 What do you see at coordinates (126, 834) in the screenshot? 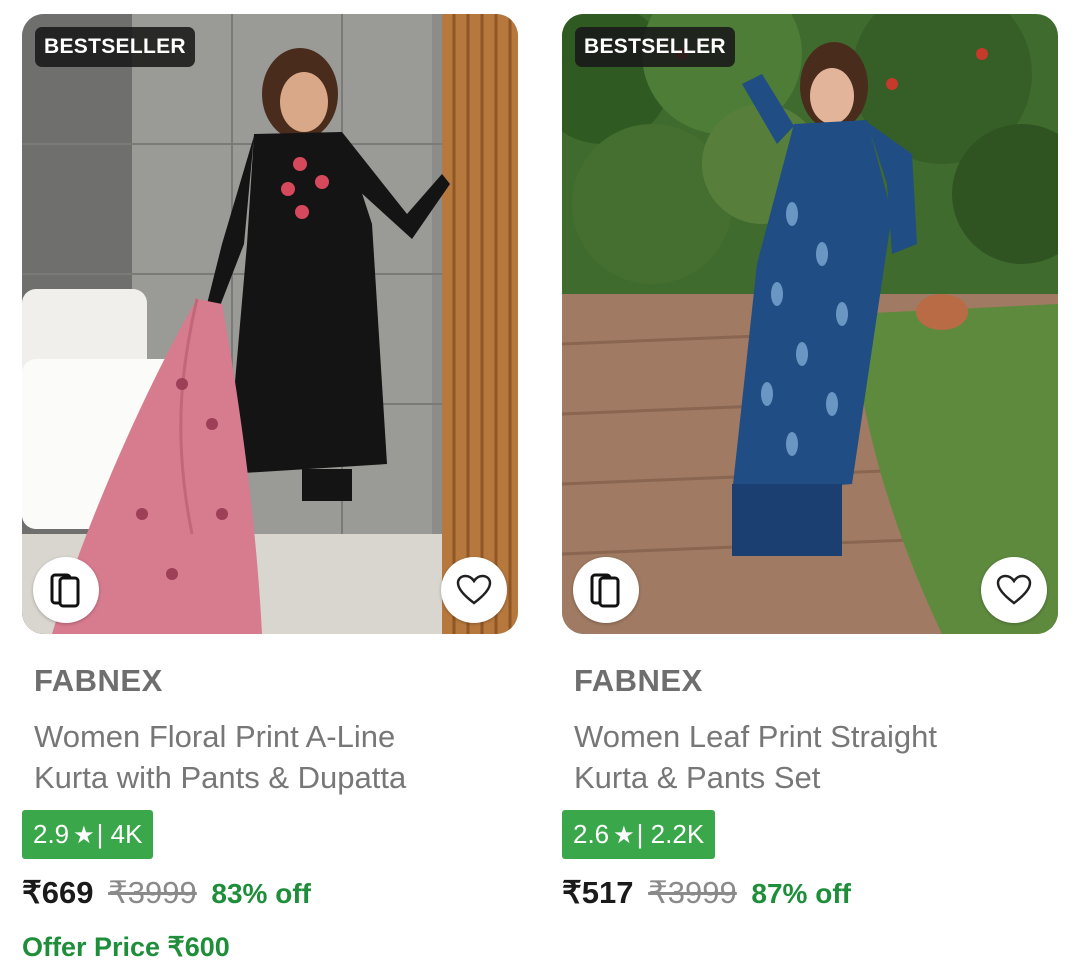
I see `rating-count: 4K` at bounding box center [126, 834].